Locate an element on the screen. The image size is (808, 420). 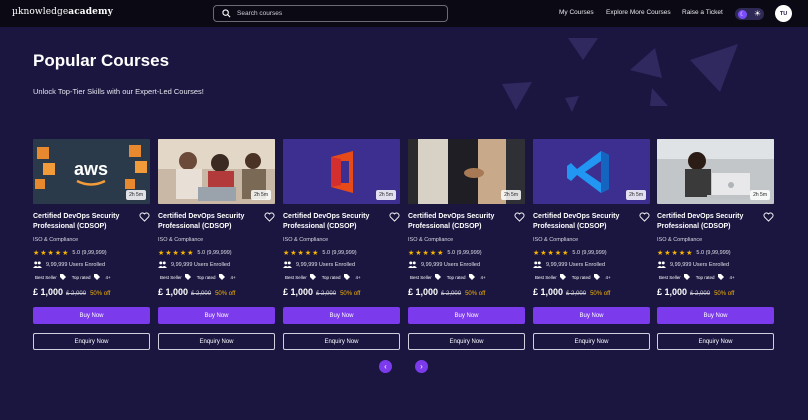
moon-icon: ☾ is located at coordinates (742, 14).